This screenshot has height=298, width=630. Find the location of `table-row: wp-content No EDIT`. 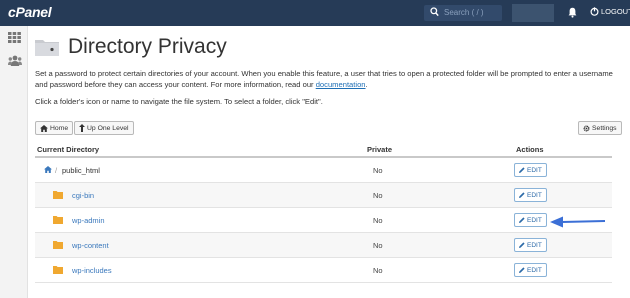

table-row: wp-content No EDIT is located at coordinates (323, 245).